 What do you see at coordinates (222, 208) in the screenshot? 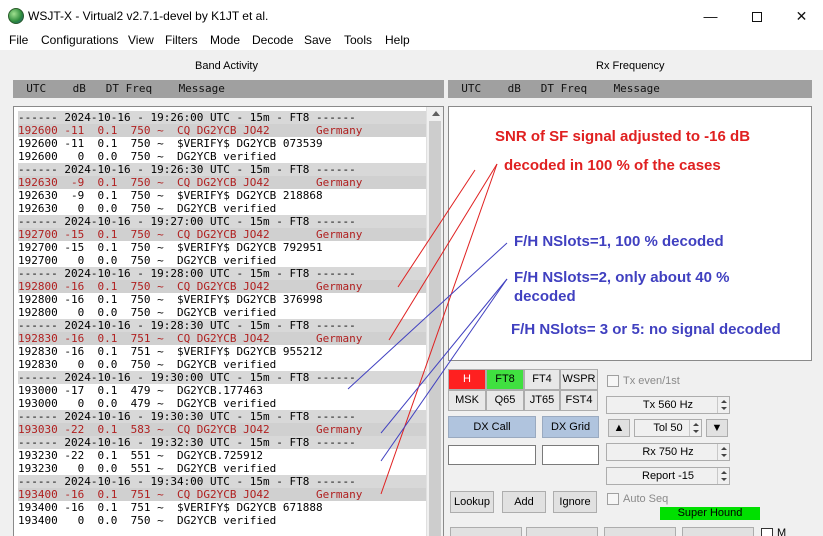
I see `decode-line: 192630 0 0.0 750 ~ DG2YCB verified` at bounding box center [222, 208].